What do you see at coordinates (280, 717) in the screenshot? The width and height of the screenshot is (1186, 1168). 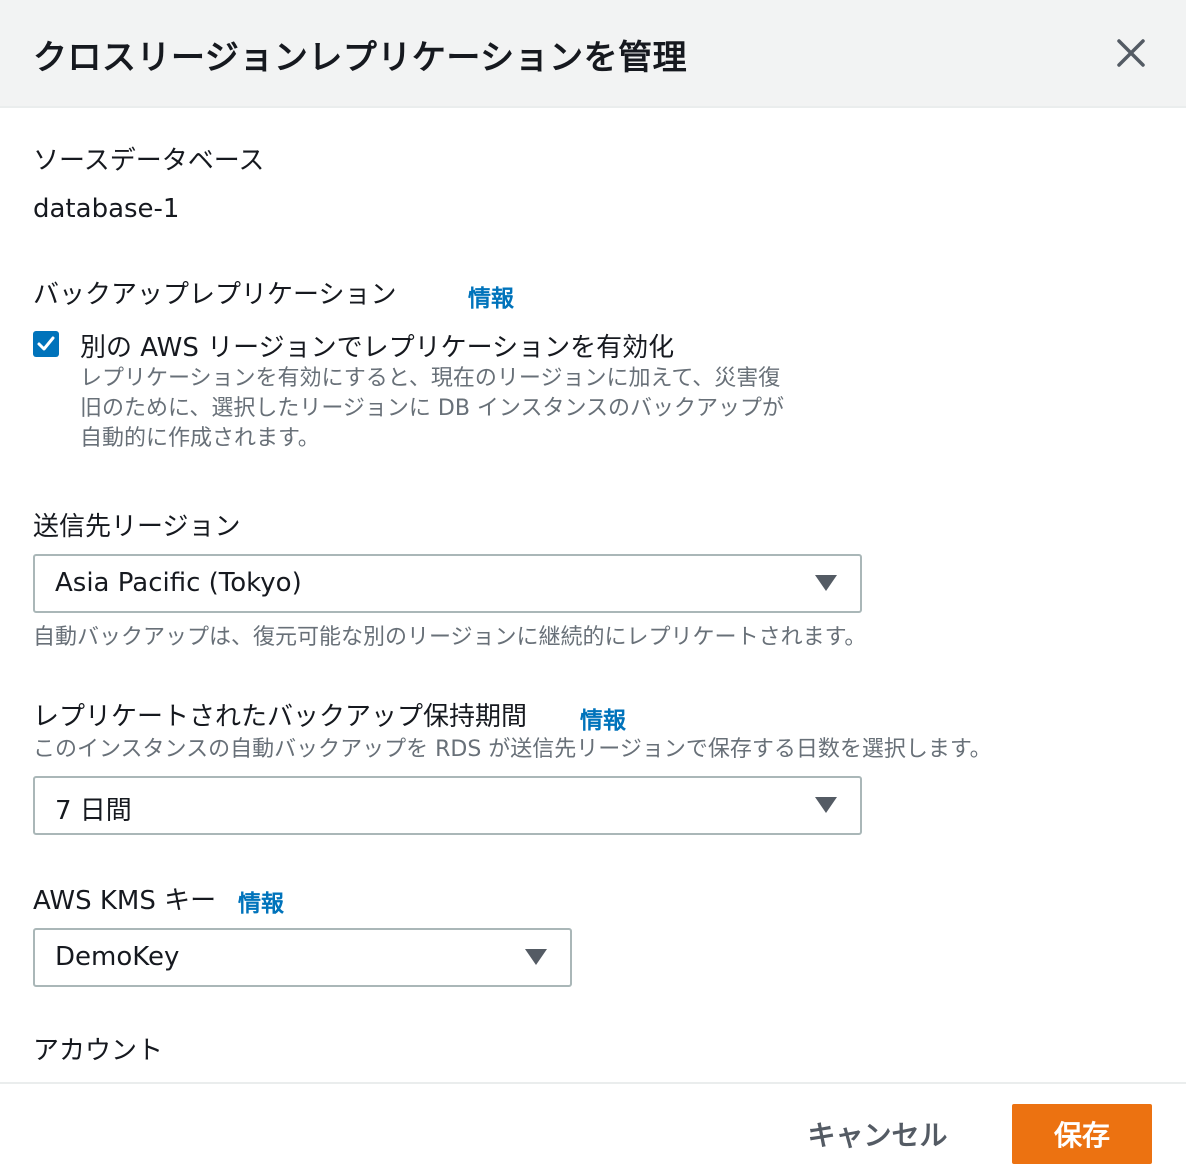 I see `retention-label: レプリケートされたバックアップ保持期間` at bounding box center [280, 717].